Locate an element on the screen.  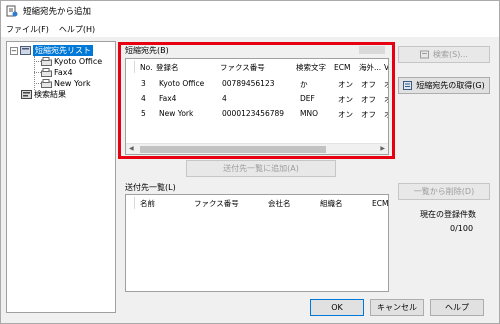
remove-from-list-button: 一覧から削除(D) is located at coordinates (444, 191).